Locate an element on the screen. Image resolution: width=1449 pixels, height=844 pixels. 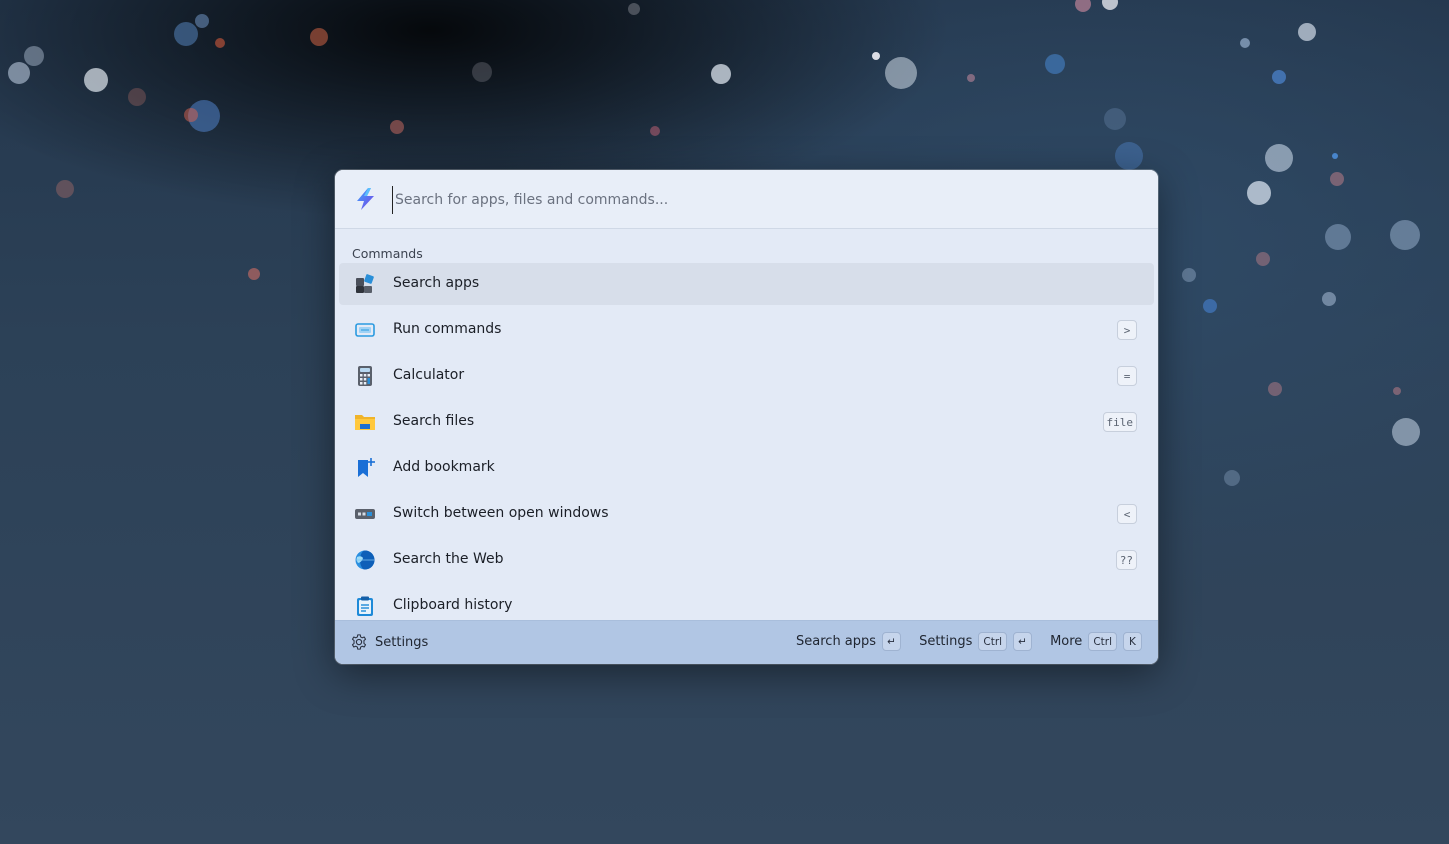
list-item-switch-windows: Switch between open windows < is located at coordinates (746, 514).